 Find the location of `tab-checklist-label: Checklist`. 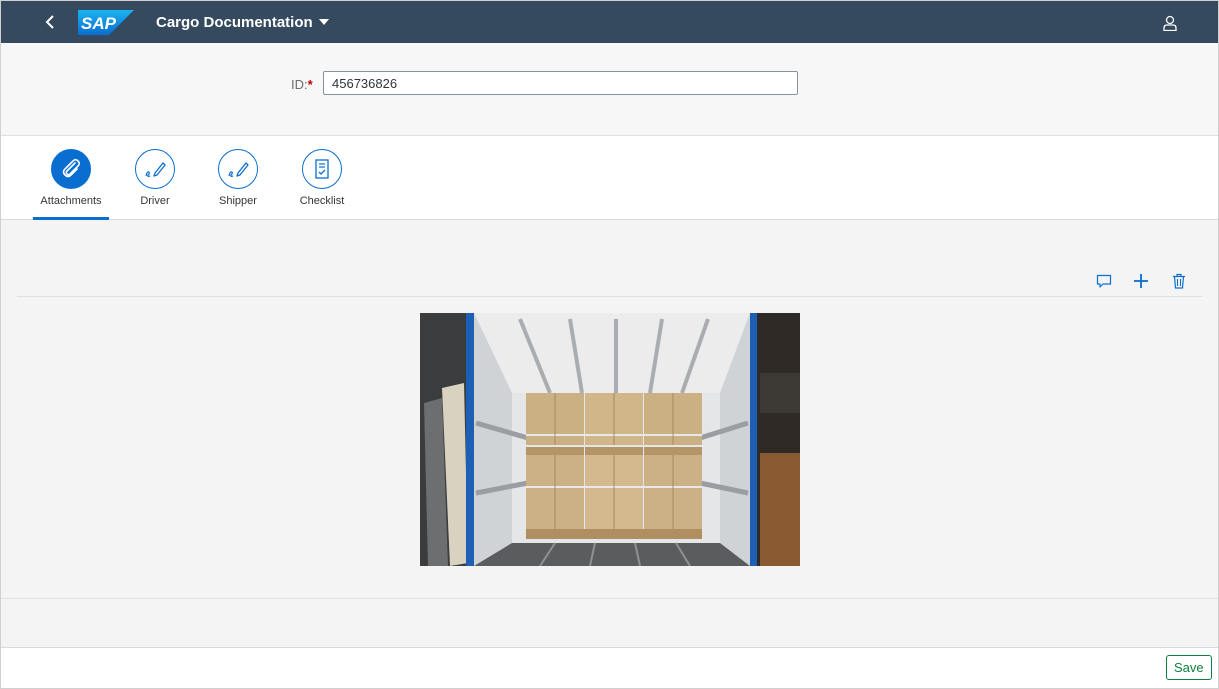

tab-checklist-label: Checklist is located at coordinates (322, 201).